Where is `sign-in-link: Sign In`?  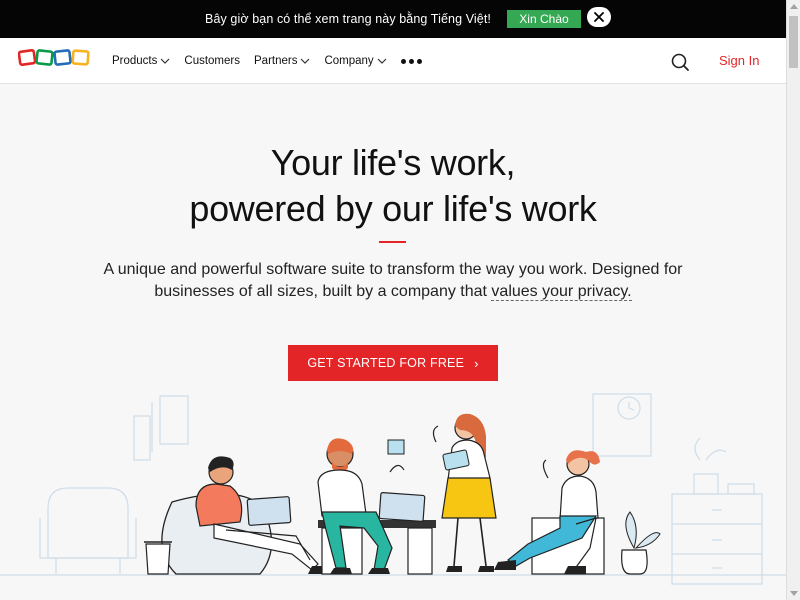
sign-in-link: Sign In is located at coordinates (739, 60).